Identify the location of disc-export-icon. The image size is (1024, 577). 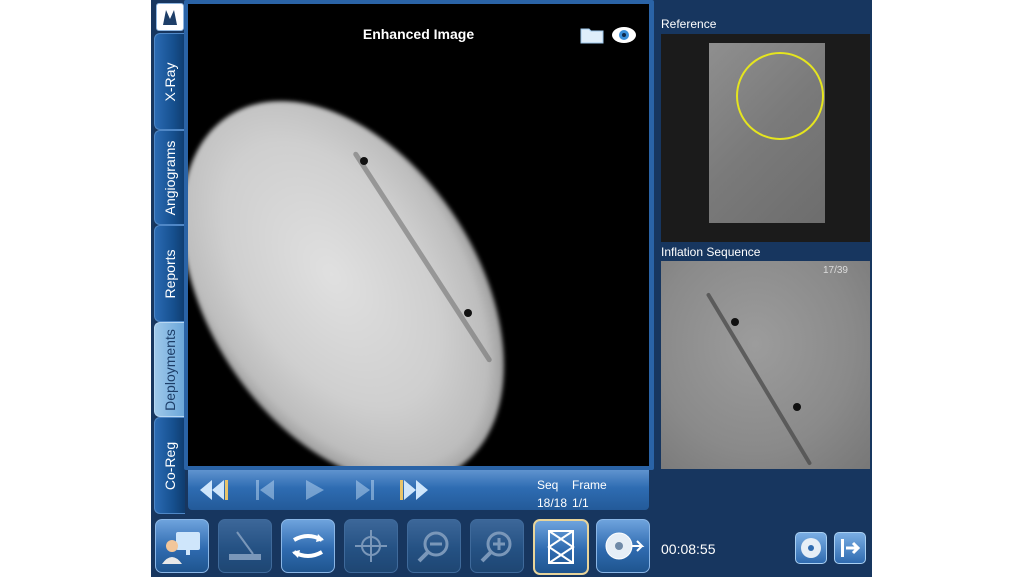
(625, 546).